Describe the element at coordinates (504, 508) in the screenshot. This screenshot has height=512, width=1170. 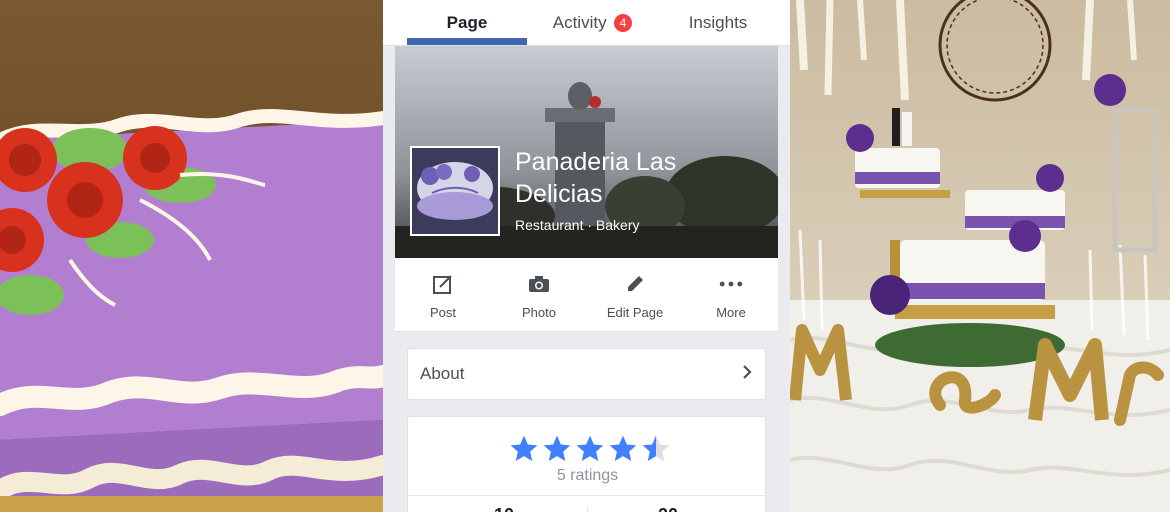
I see `stat-left-value: 10` at that location.